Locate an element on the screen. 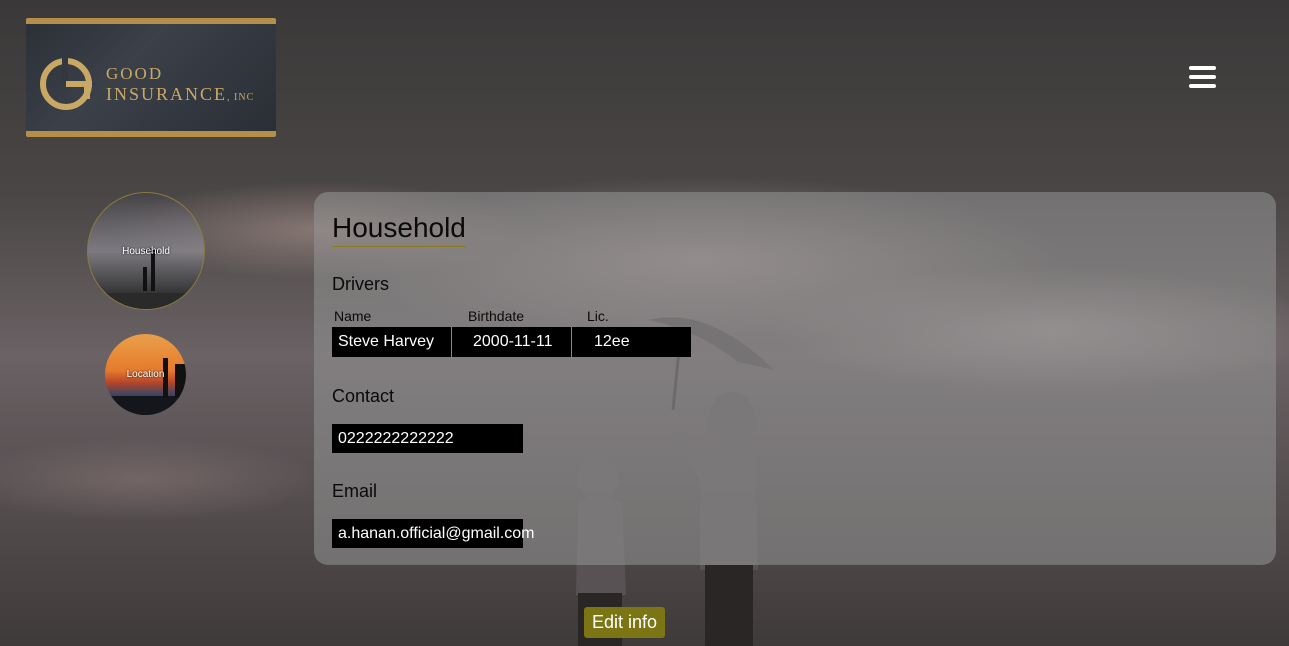  sidebar-item-household: Household is located at coordinates (146, 251).